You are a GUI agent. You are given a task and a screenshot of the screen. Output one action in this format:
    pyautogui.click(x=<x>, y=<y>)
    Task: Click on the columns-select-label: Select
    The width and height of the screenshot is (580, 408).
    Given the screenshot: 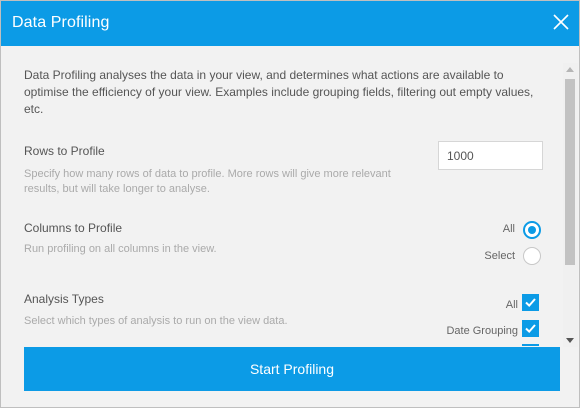 What is the action you would take?
    pyautogui.click(x=499, y=256)
    